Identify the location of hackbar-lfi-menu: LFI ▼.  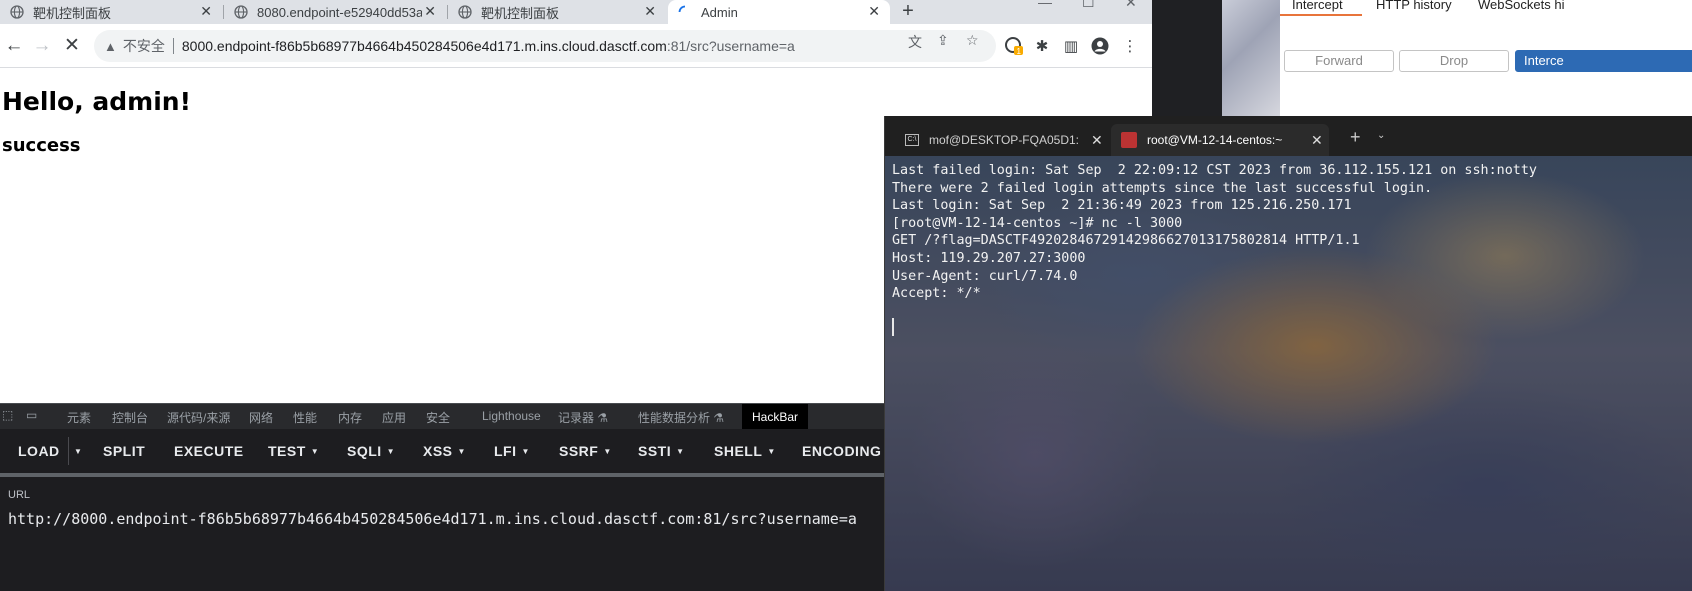
(512, 451).